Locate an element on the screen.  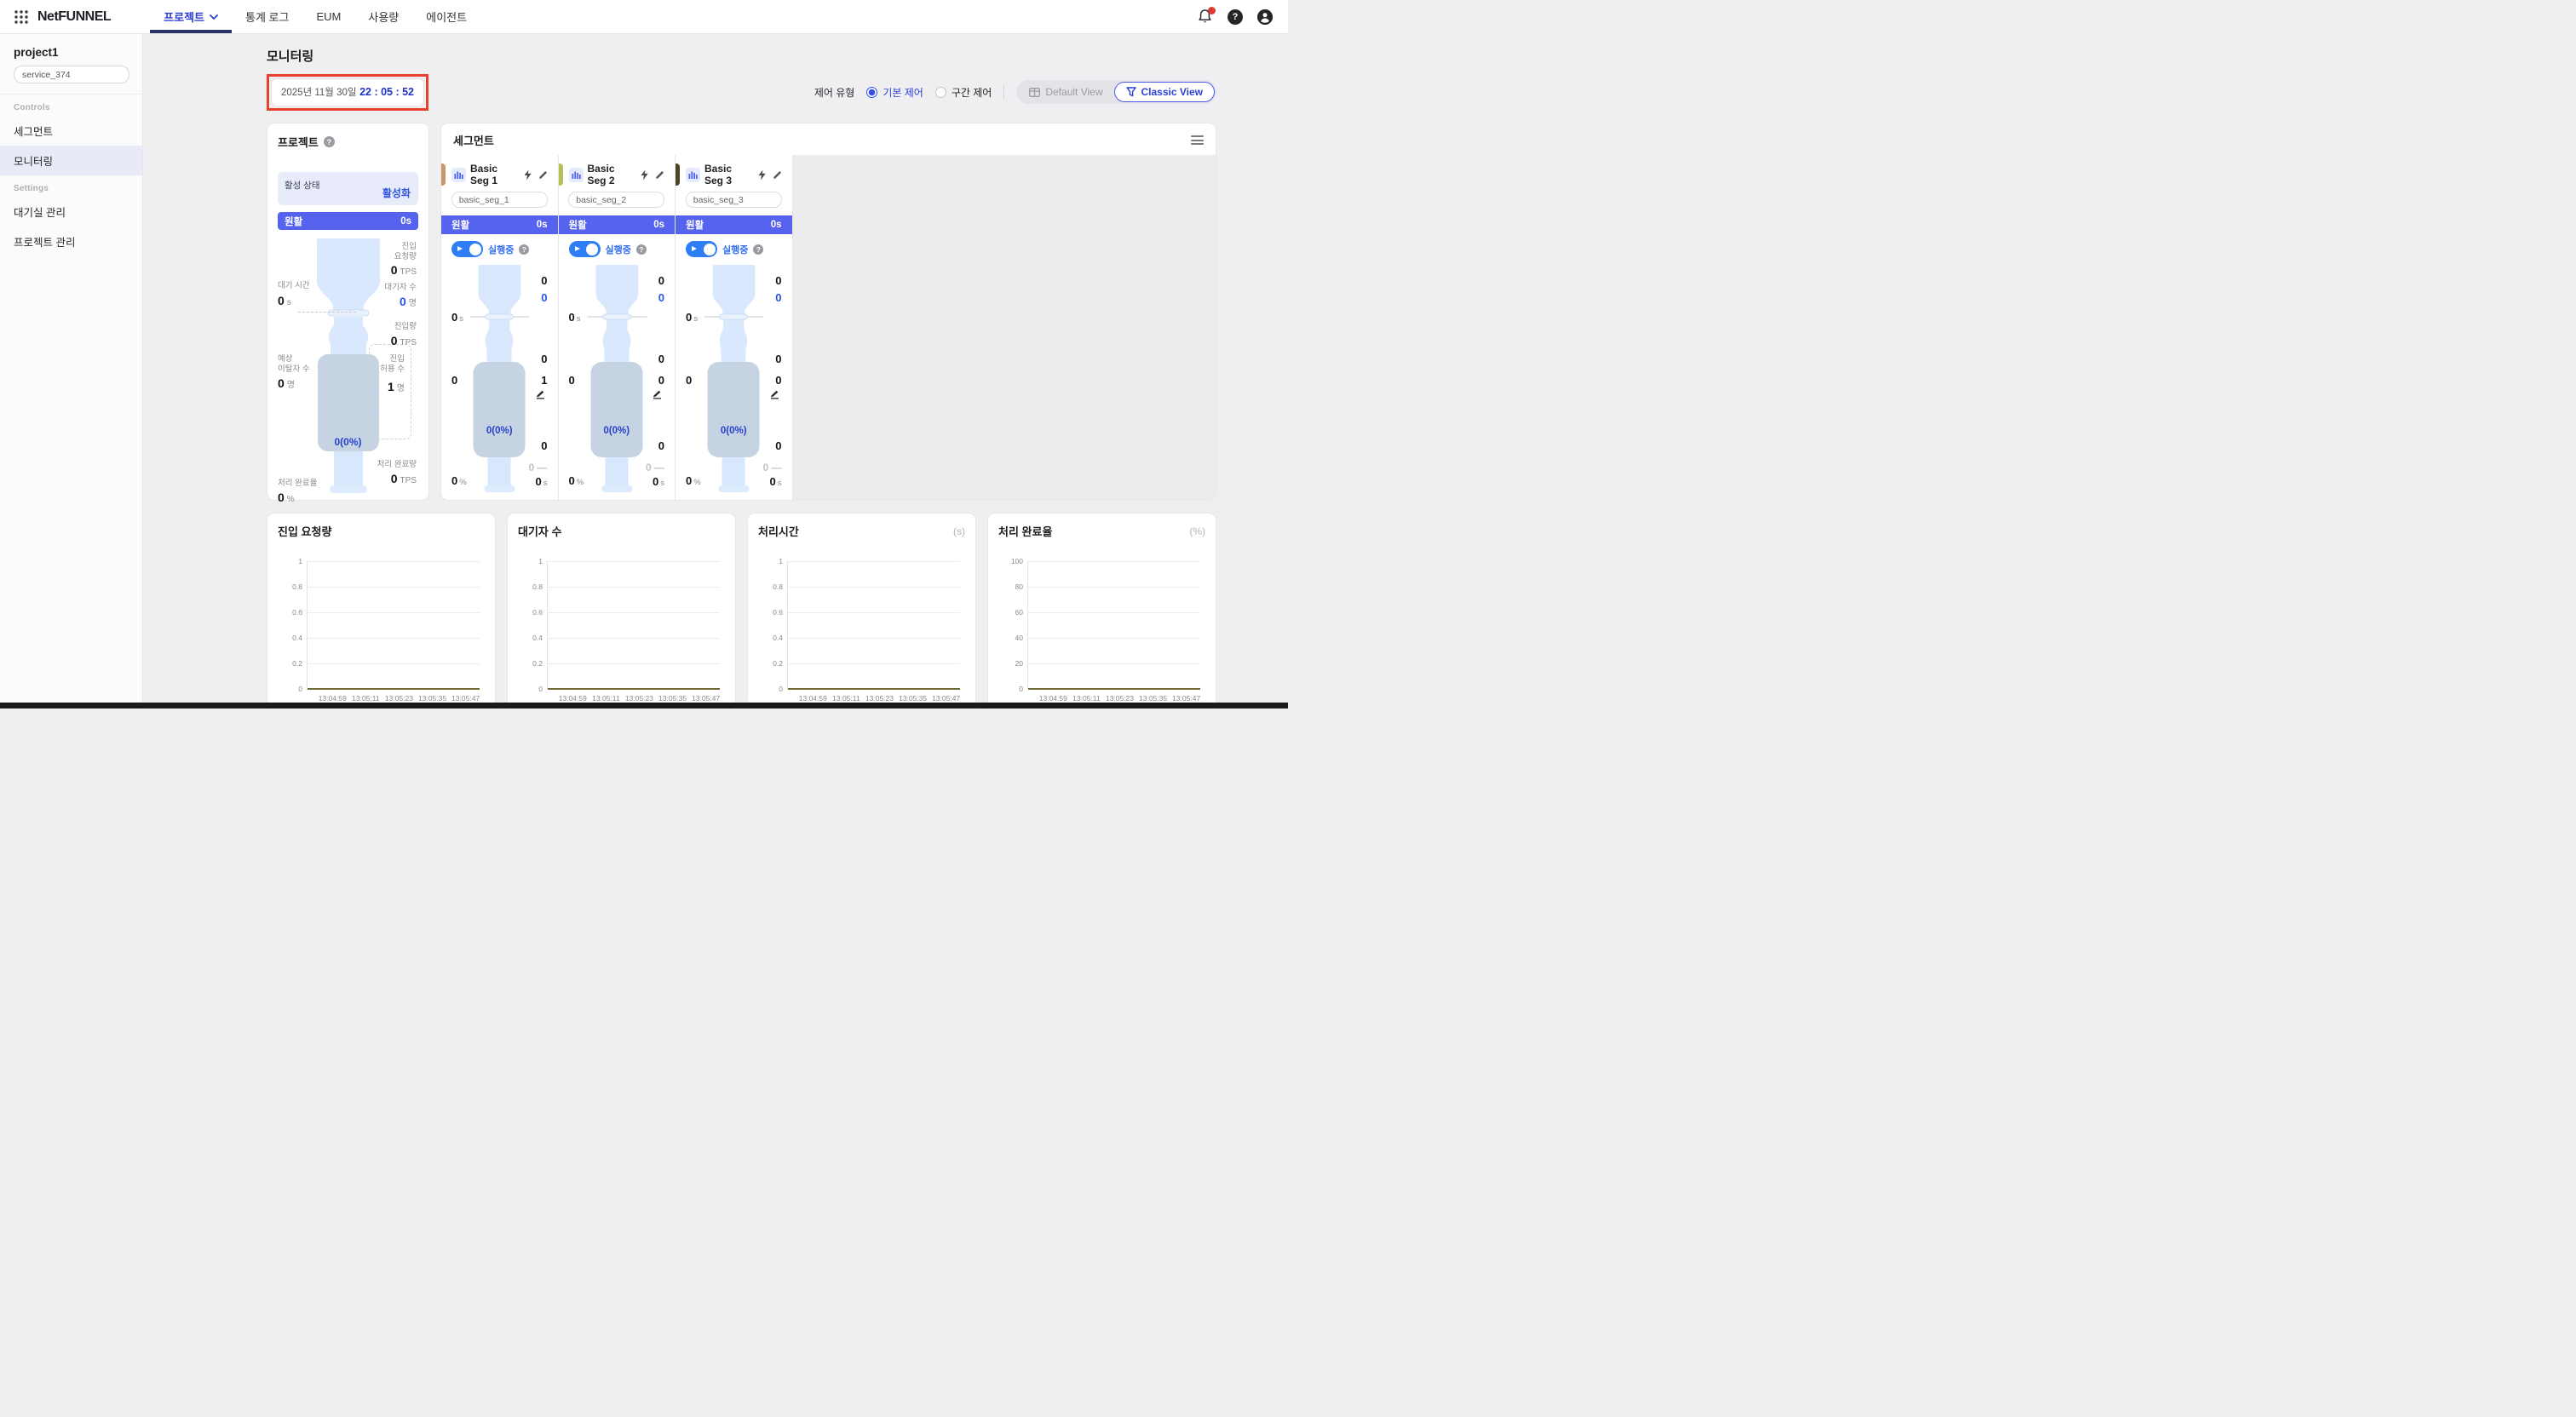
sidebar-item-project-mgmt: 프로젝트 관리 is located at coordinates (71, 242).